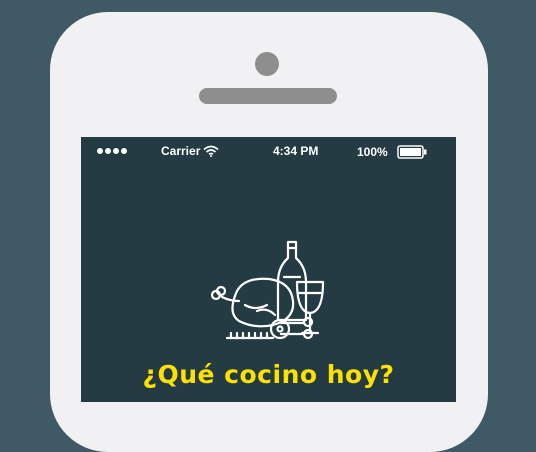 This screenshot has width=536, height=452. Describe the element at coordinates (372, 152) in the screenshot. I see `battery-percentage: 100%` at that location.